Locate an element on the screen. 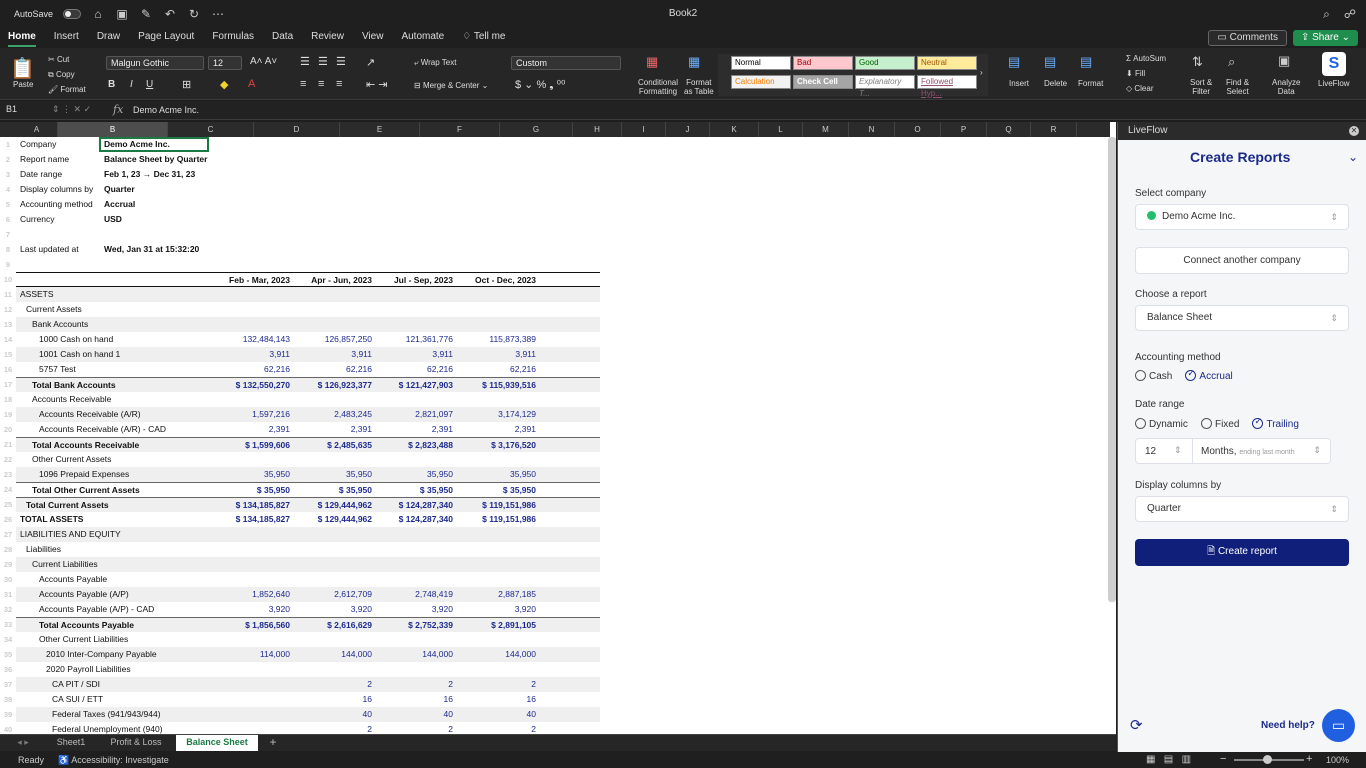  row-header: 5 is located at coordinates (8, 204).